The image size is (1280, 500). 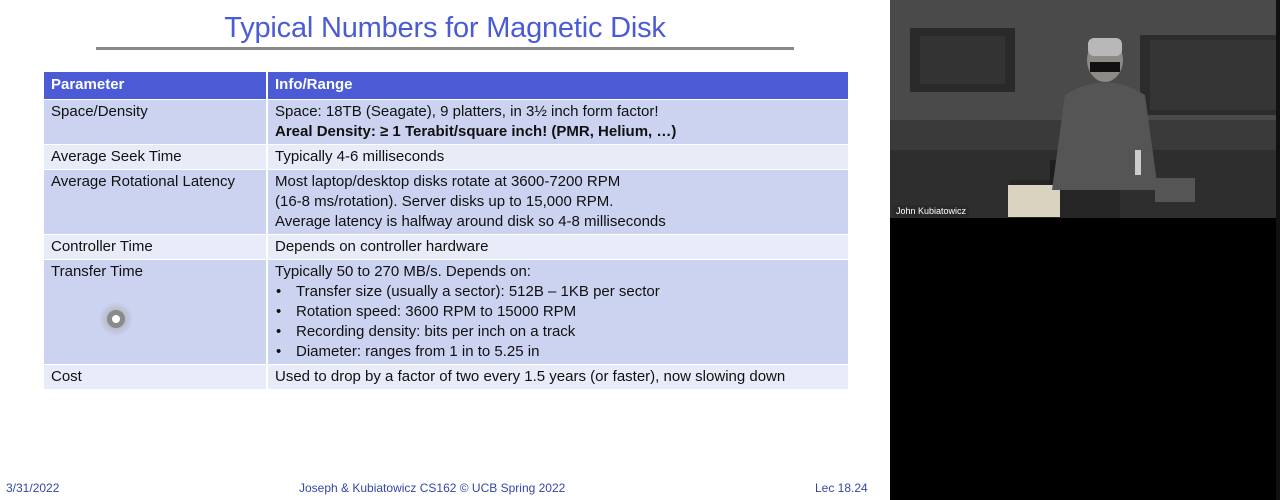 I want to click on footer-lecture-number: Lec 18.24, so click(x=841, y=488).